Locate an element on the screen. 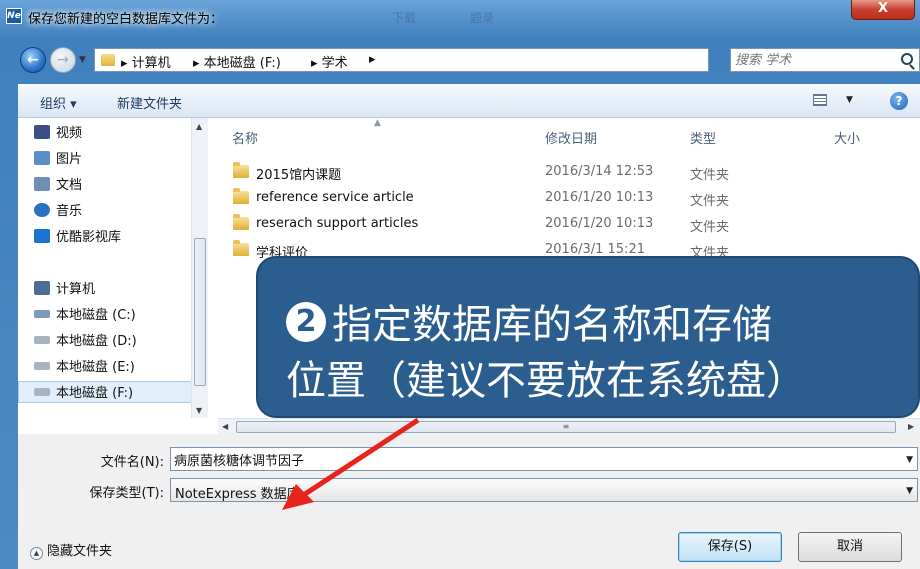 The height and width of the screenshot is (569, 920). scrollbar-thumb is located at coordinates (200, 312).